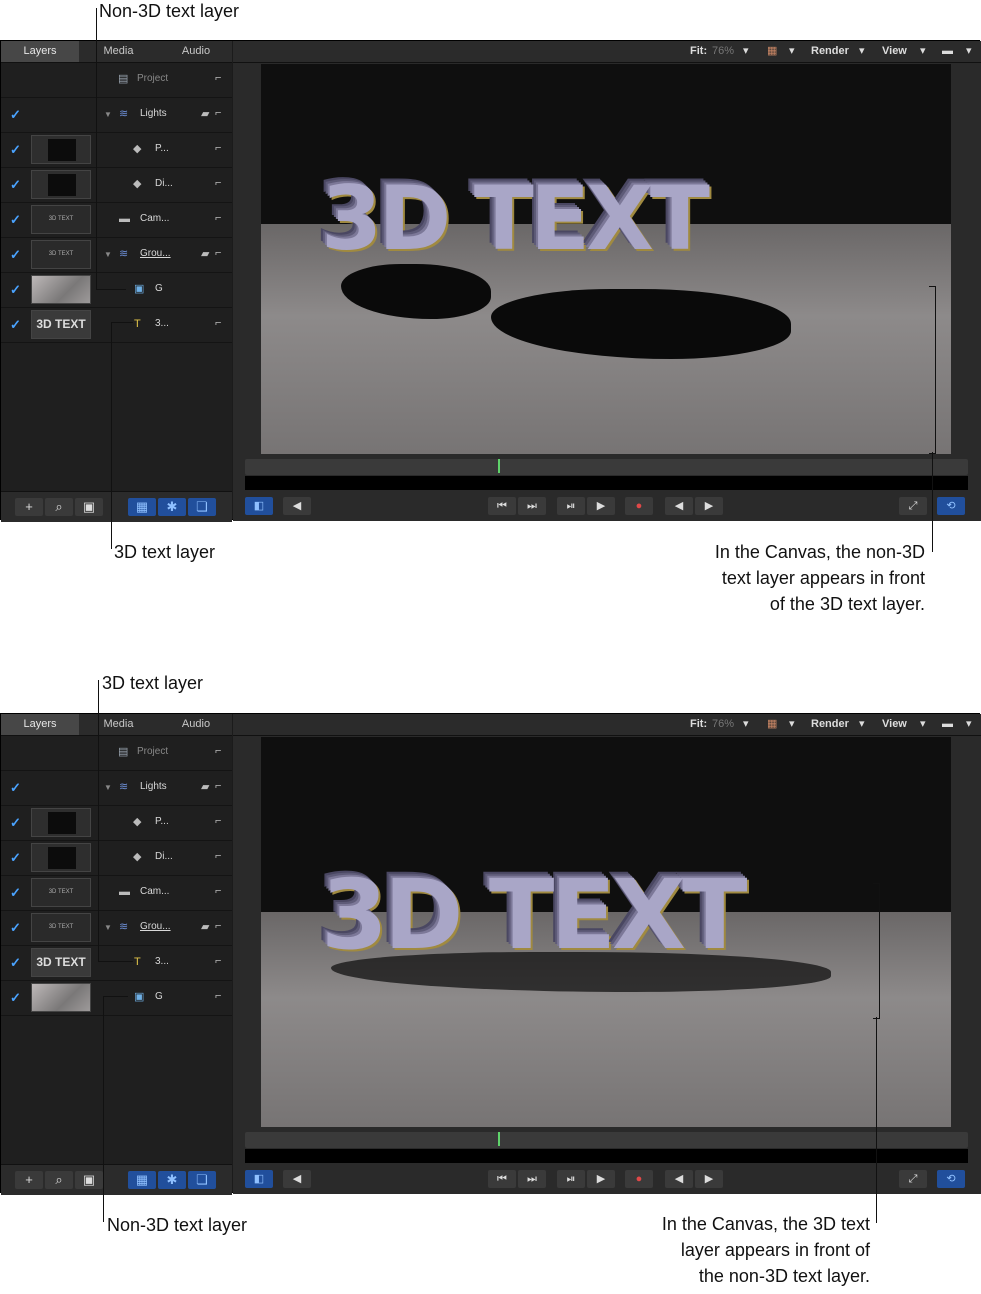 Image resolution: width=981 pixels, height=1294 pixels. I want to click on fit-value: 76%, so click(723, 724).